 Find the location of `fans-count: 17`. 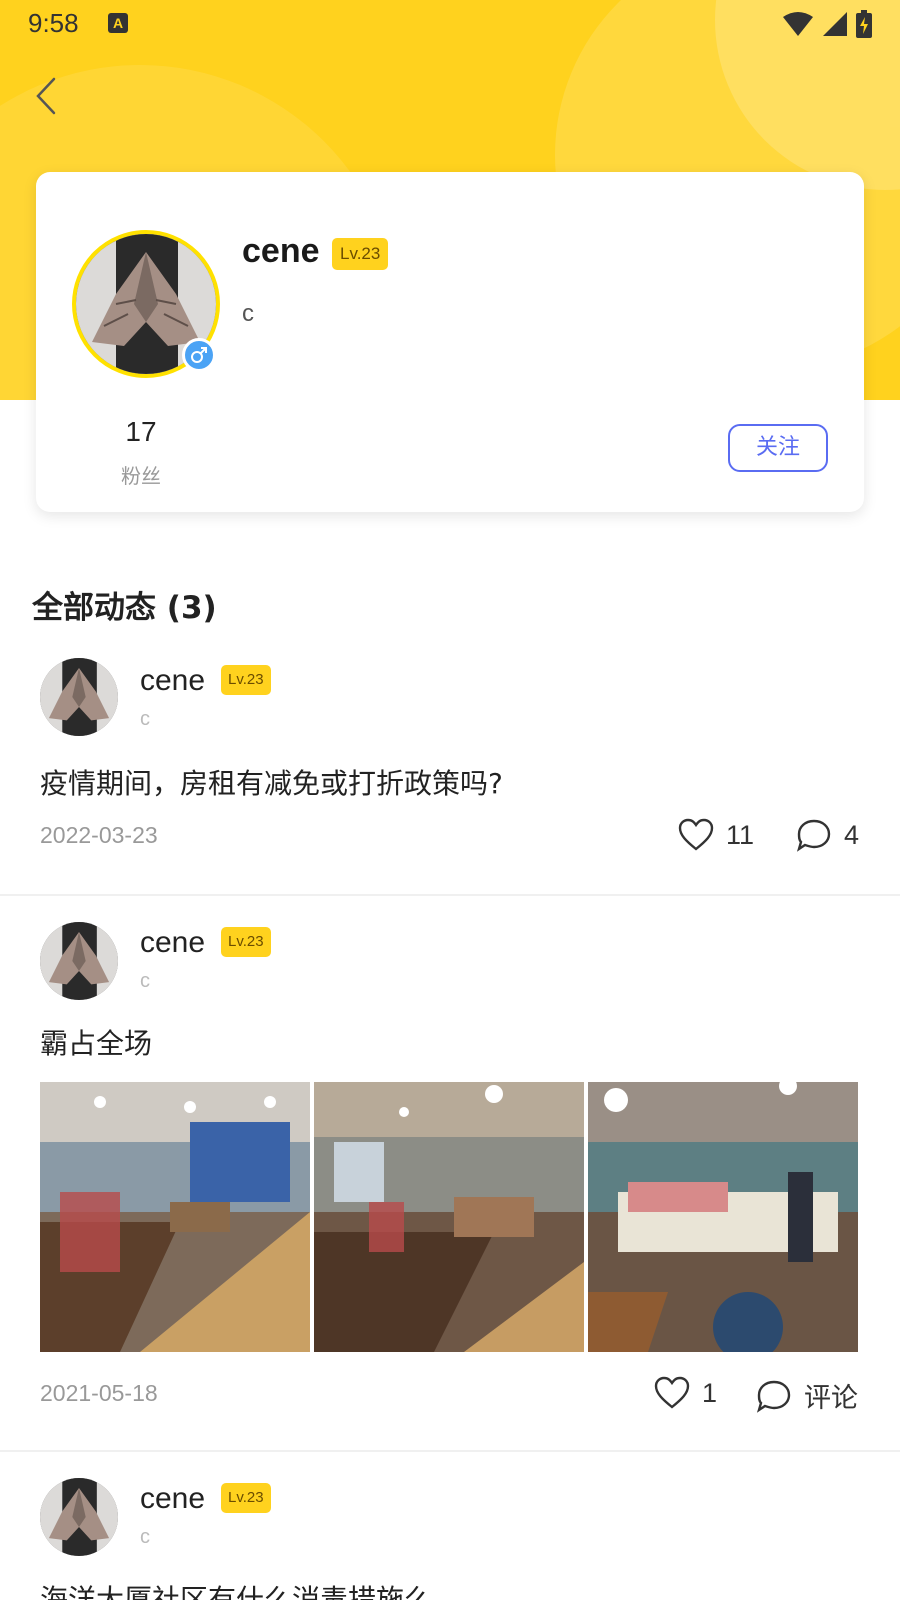

fans-count: 17 is located at coordinates (141, 432).